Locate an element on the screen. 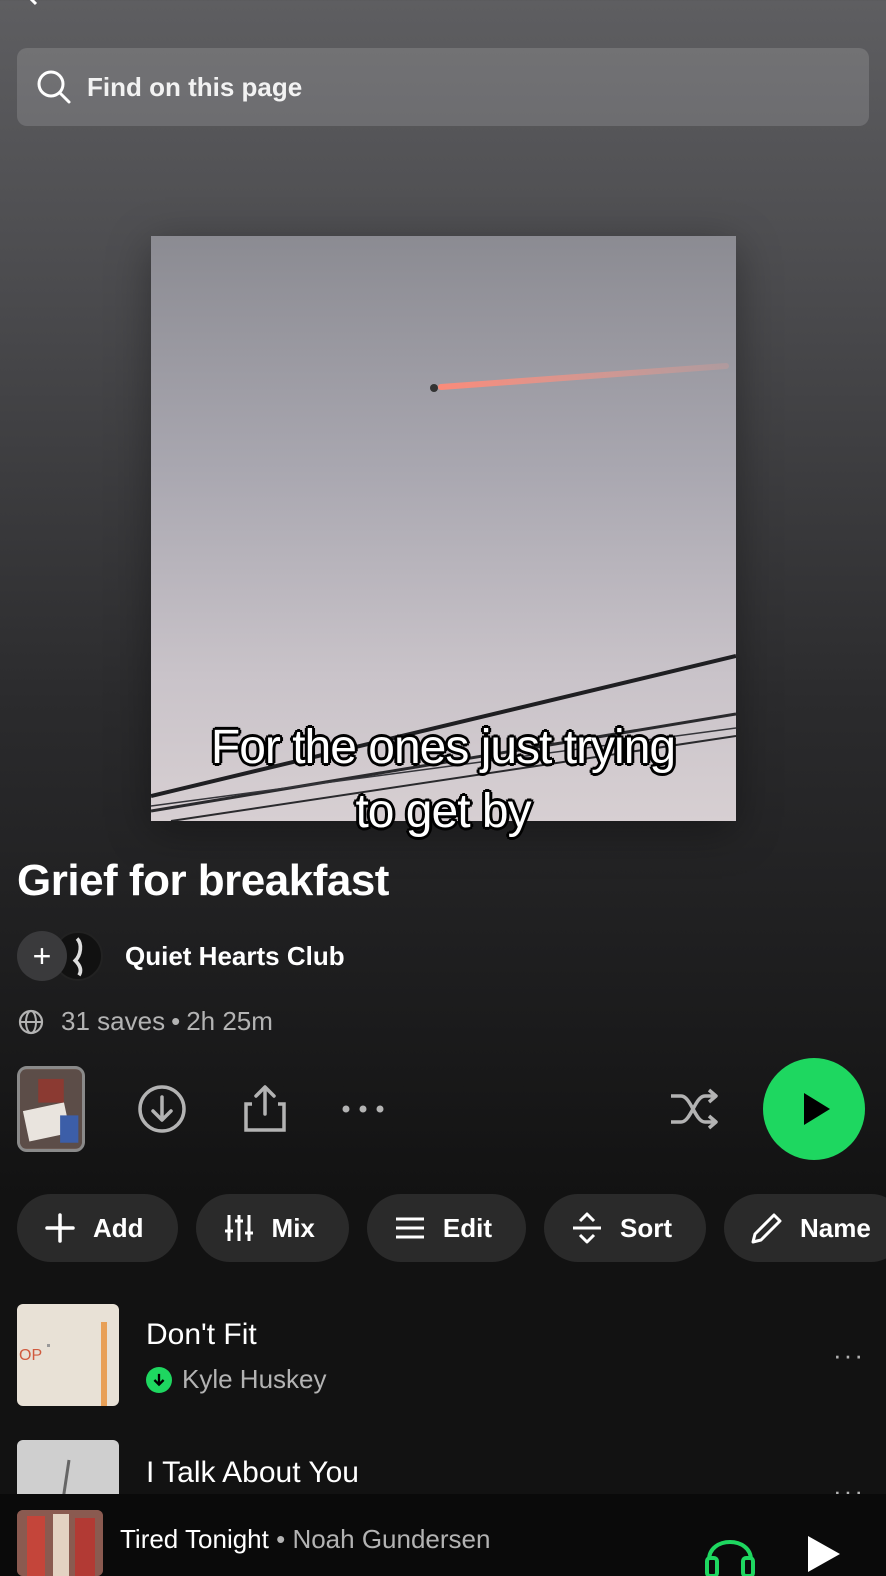 The height and width of the screenshot is (1576, 886). find-on-page-search: Find on this page is located at coordinates (443, 87).